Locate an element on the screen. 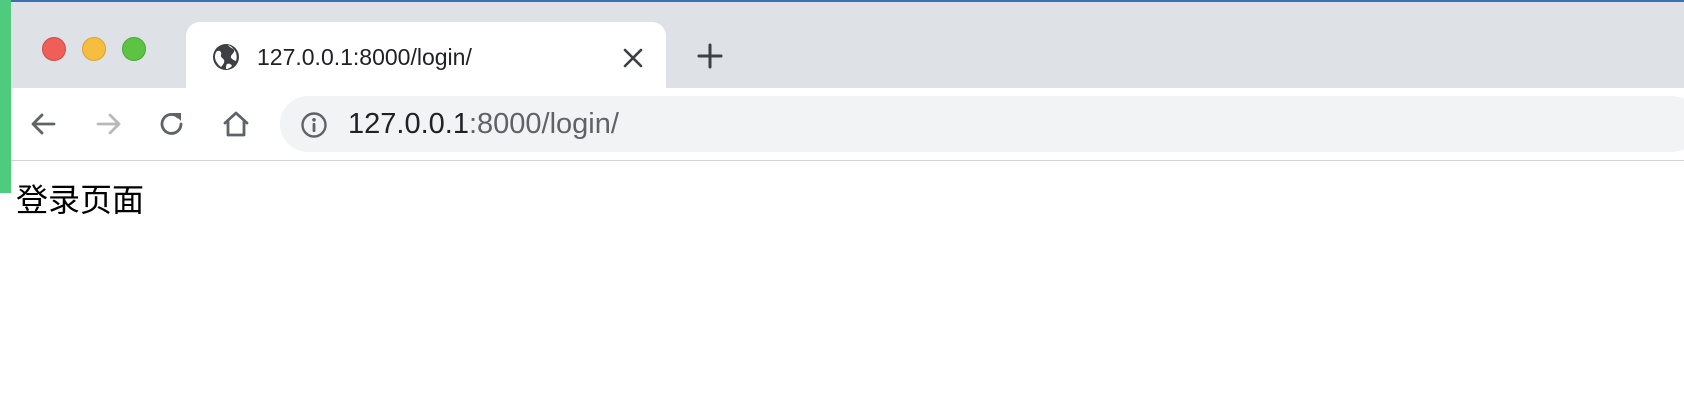 Image resolution: width=1684 pixels, height=416 pixels. new-tab-button is located at coordinates (710, 56).